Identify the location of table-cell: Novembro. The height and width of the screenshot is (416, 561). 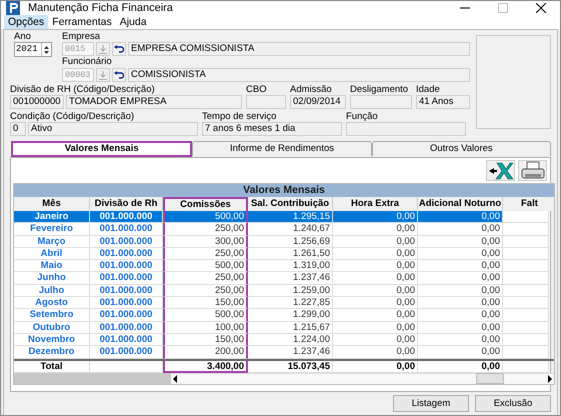
(52, 340).